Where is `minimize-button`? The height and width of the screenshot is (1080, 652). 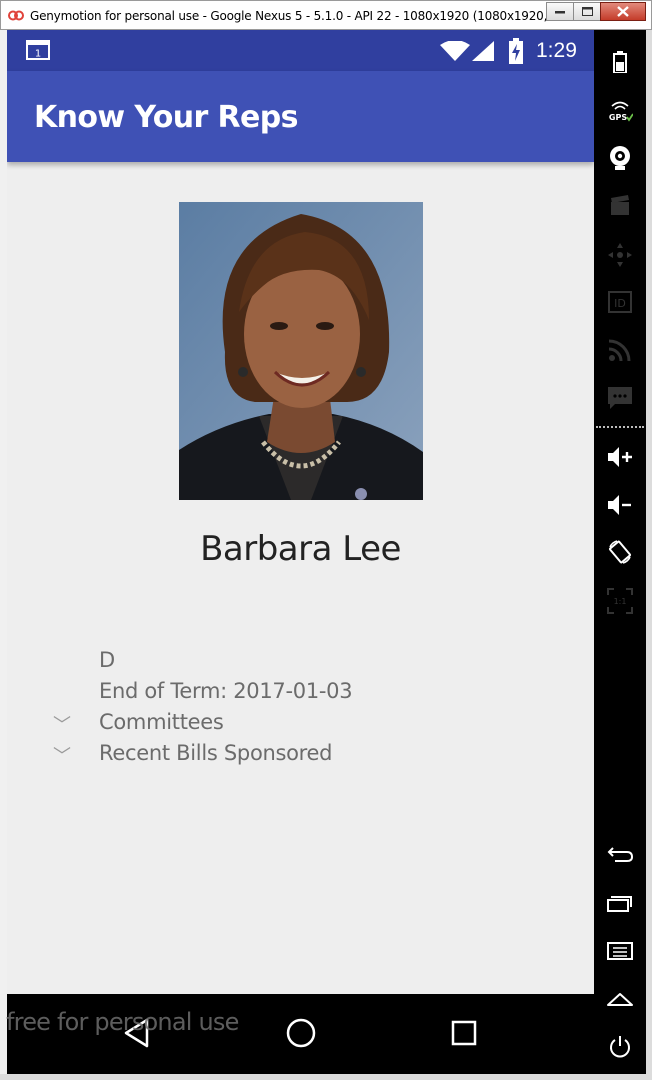
minimize-button is located at coordinates (560, 11).